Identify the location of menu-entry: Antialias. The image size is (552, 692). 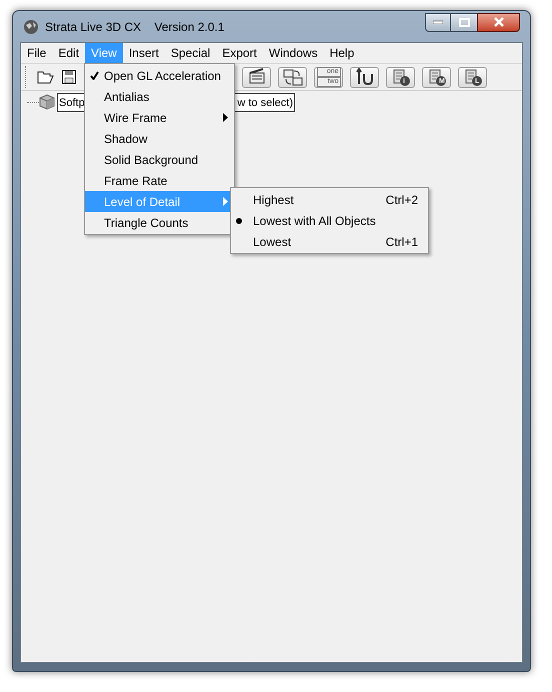
(159, 96).